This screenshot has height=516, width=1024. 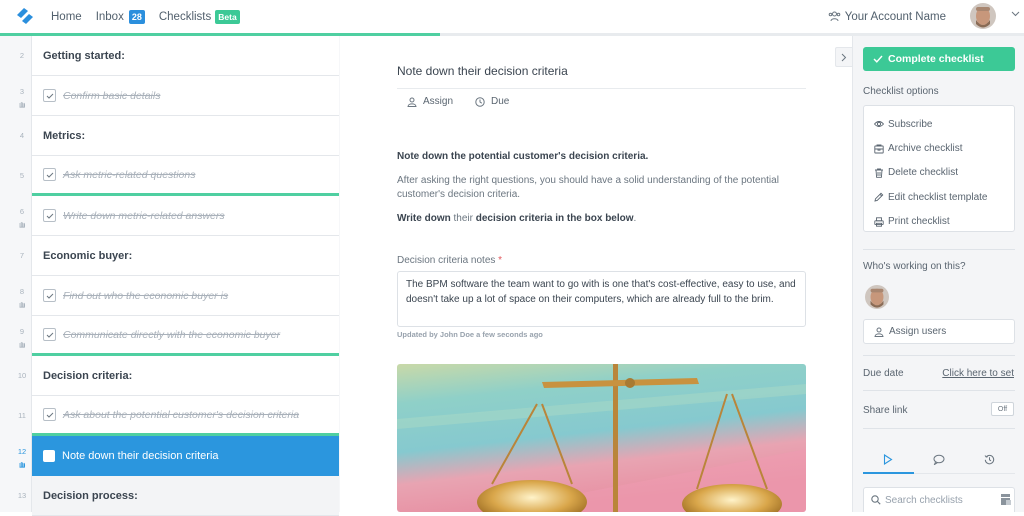 What do you see at coordinates (178, 456) in the screenshot?
I see `task-item: 12 Note down their decision criteria` at bounding box center [178, 456].